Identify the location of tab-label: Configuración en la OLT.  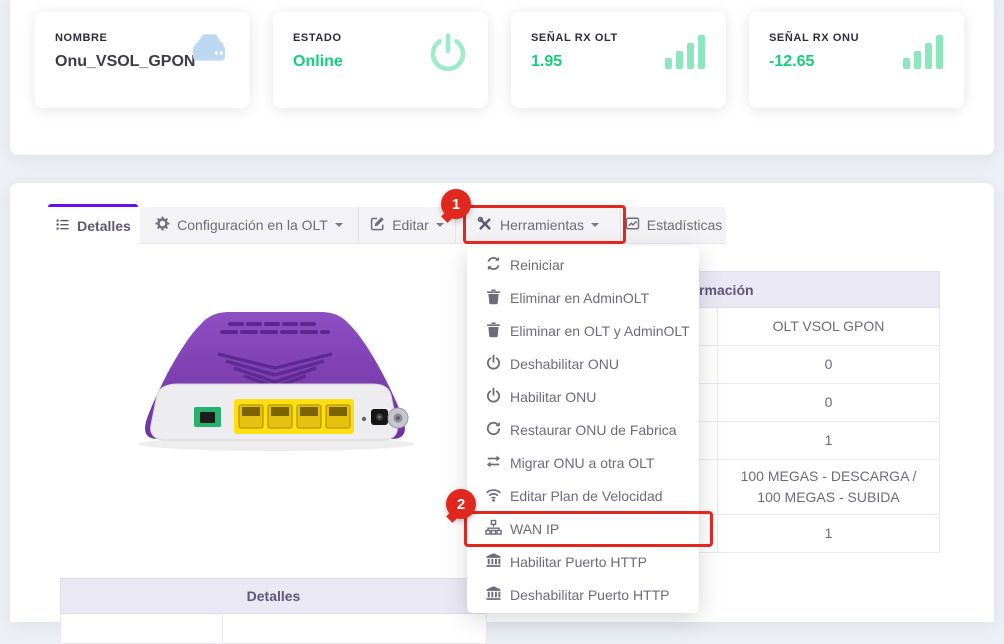
(252, 225).